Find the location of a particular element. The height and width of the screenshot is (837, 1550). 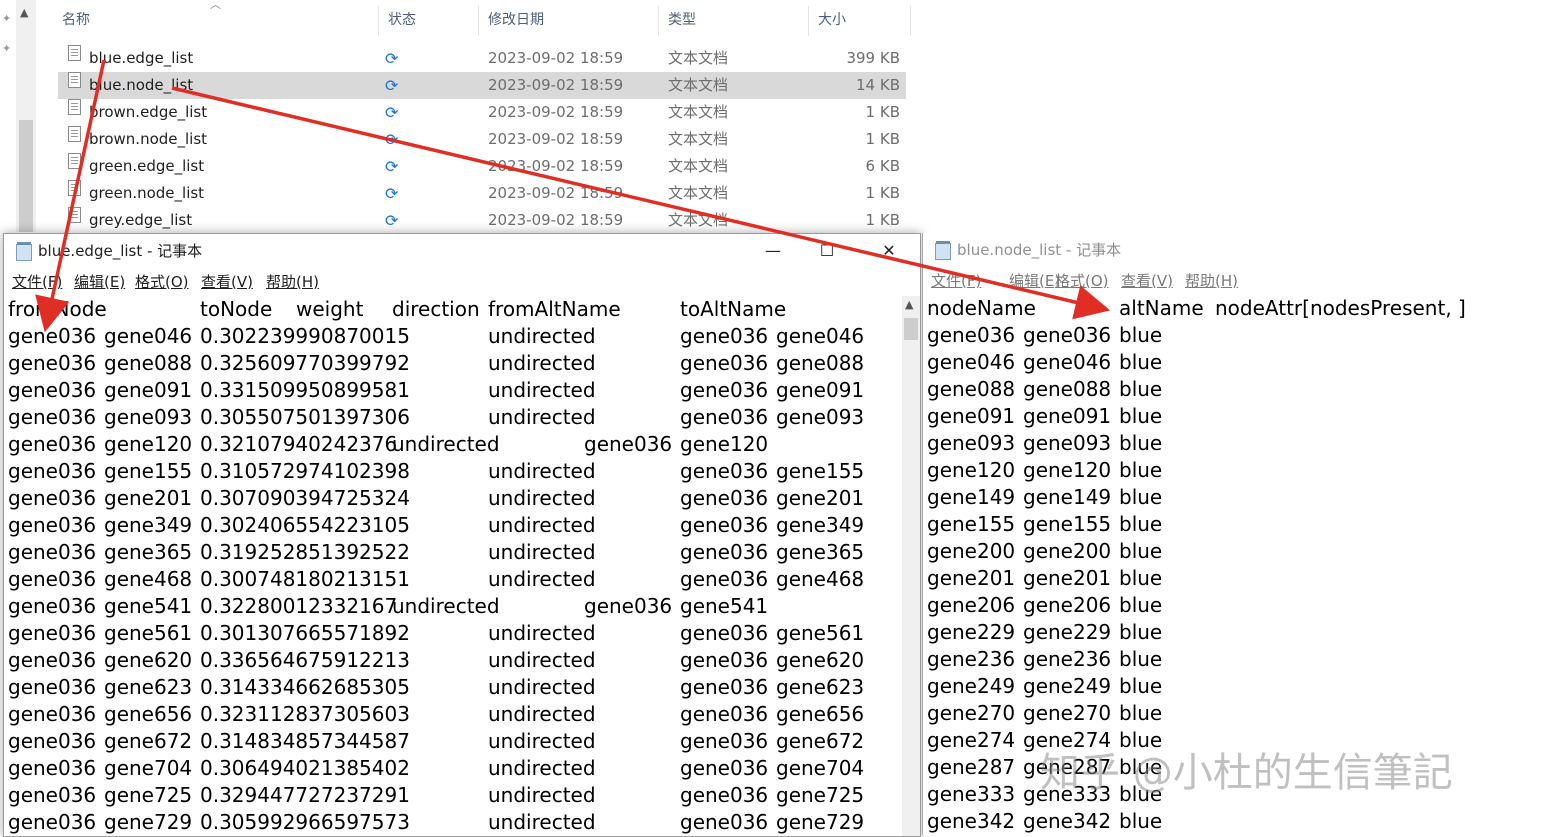

sync-icon: ⟳ is located at coordinates (392, 85).